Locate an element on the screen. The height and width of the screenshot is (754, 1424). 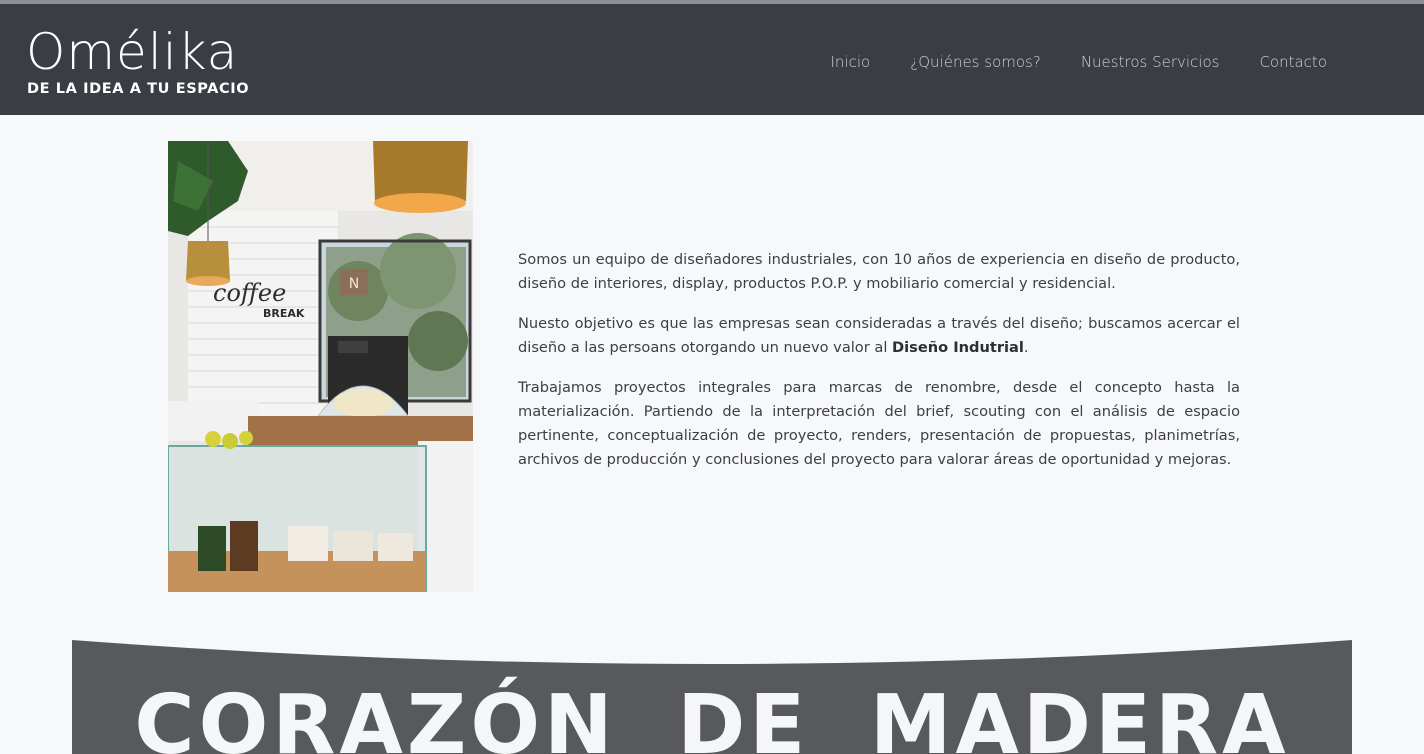
nav-item-quienes-somos: ¿Quiénes somos? is located at coordinates (975, 62).